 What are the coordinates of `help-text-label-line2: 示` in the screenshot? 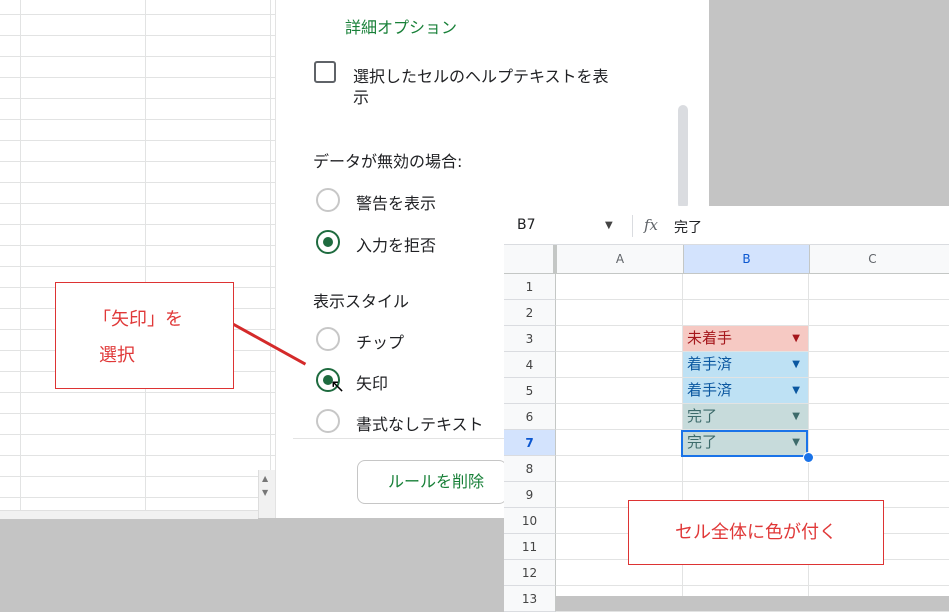 It's located at (361, 97).